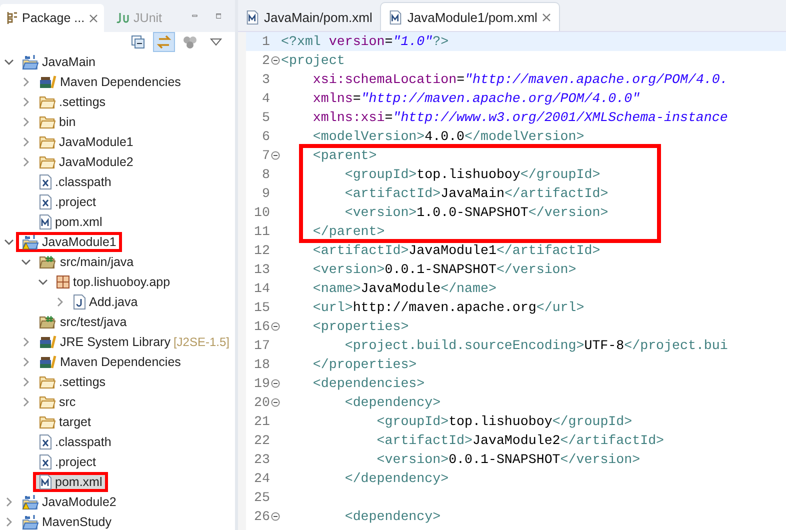  I want to click on line-number: 14, so click(261, 288).